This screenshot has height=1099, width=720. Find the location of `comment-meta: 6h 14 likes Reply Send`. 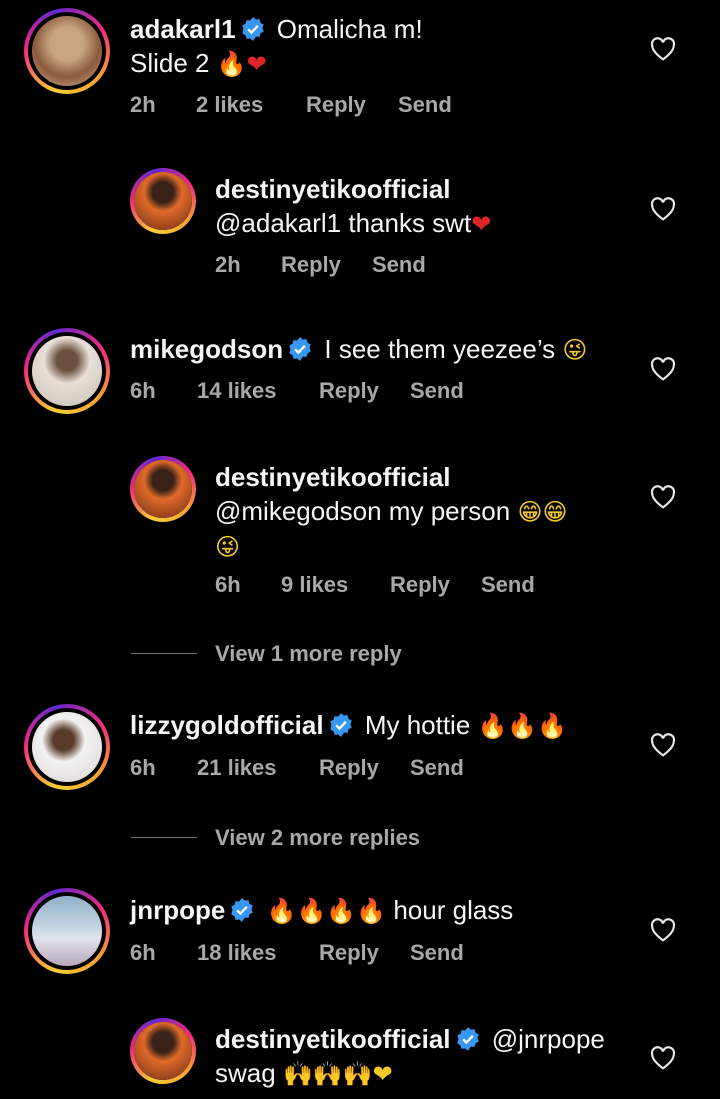

comment-meta: 6h 14 likes Reply Send is located at coordinates (297, 391).